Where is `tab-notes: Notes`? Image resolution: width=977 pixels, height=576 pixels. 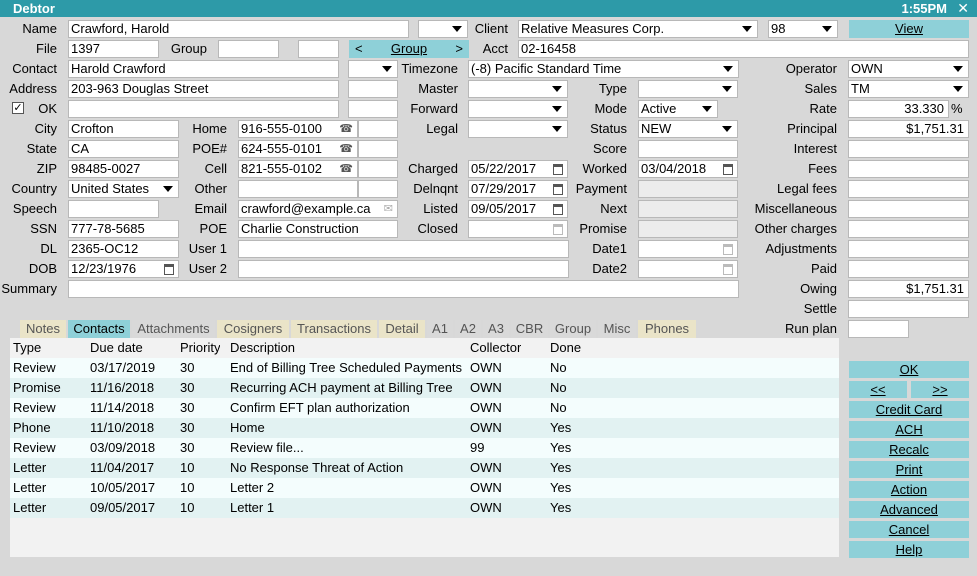
tab-notes: Notes is located at coordinates (43, 329).